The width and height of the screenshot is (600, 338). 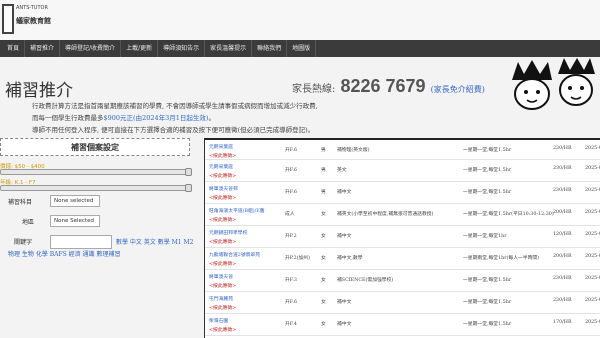 I want to click on nav-map: 地圖版, so click(x=302, y=48).